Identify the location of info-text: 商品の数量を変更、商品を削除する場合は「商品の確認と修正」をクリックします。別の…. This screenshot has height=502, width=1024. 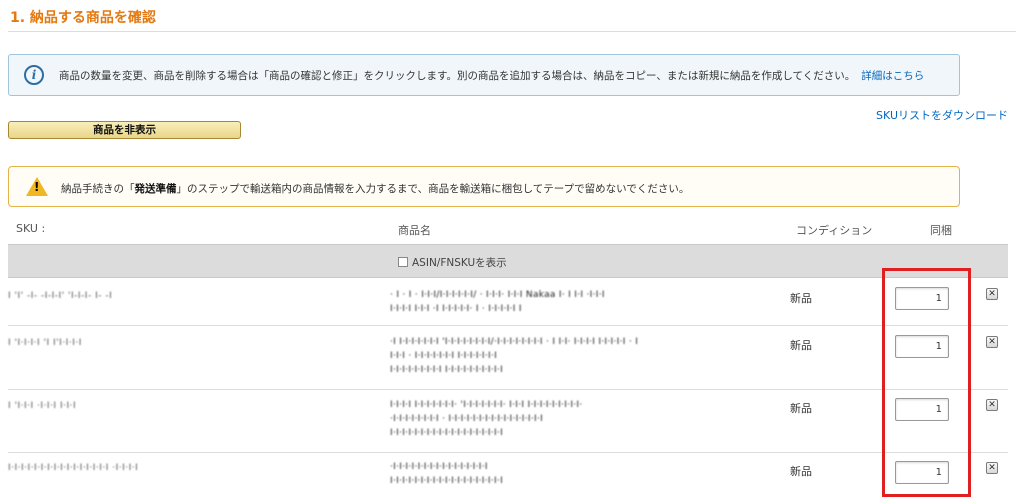
(491, 75).